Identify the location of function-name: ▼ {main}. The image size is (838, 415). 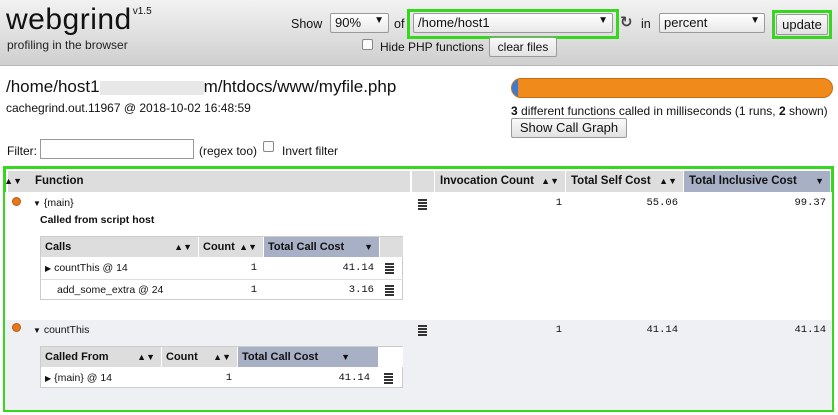
(53, 203).